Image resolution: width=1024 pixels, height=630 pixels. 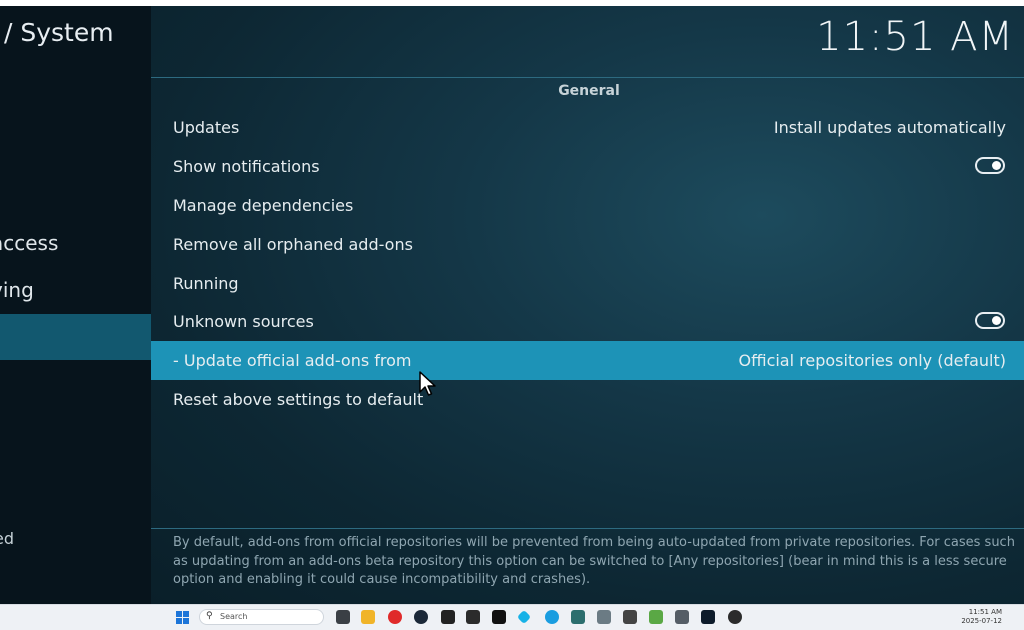 What do you see at coordinates (889, 127) in the screenshot?
I see `setting-value: Install updates automatically` at bounding box center [889, 127].